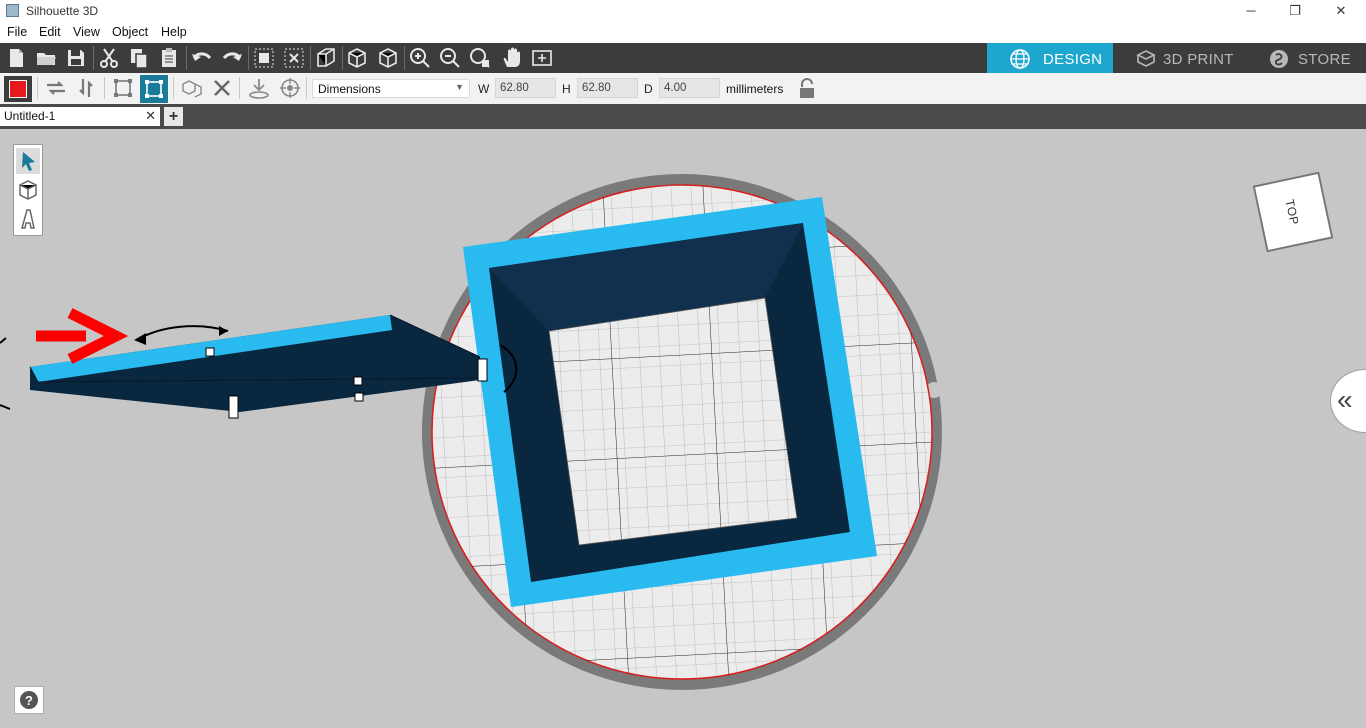  I want to click on flip-horizontal-icon, so click(56, 88).